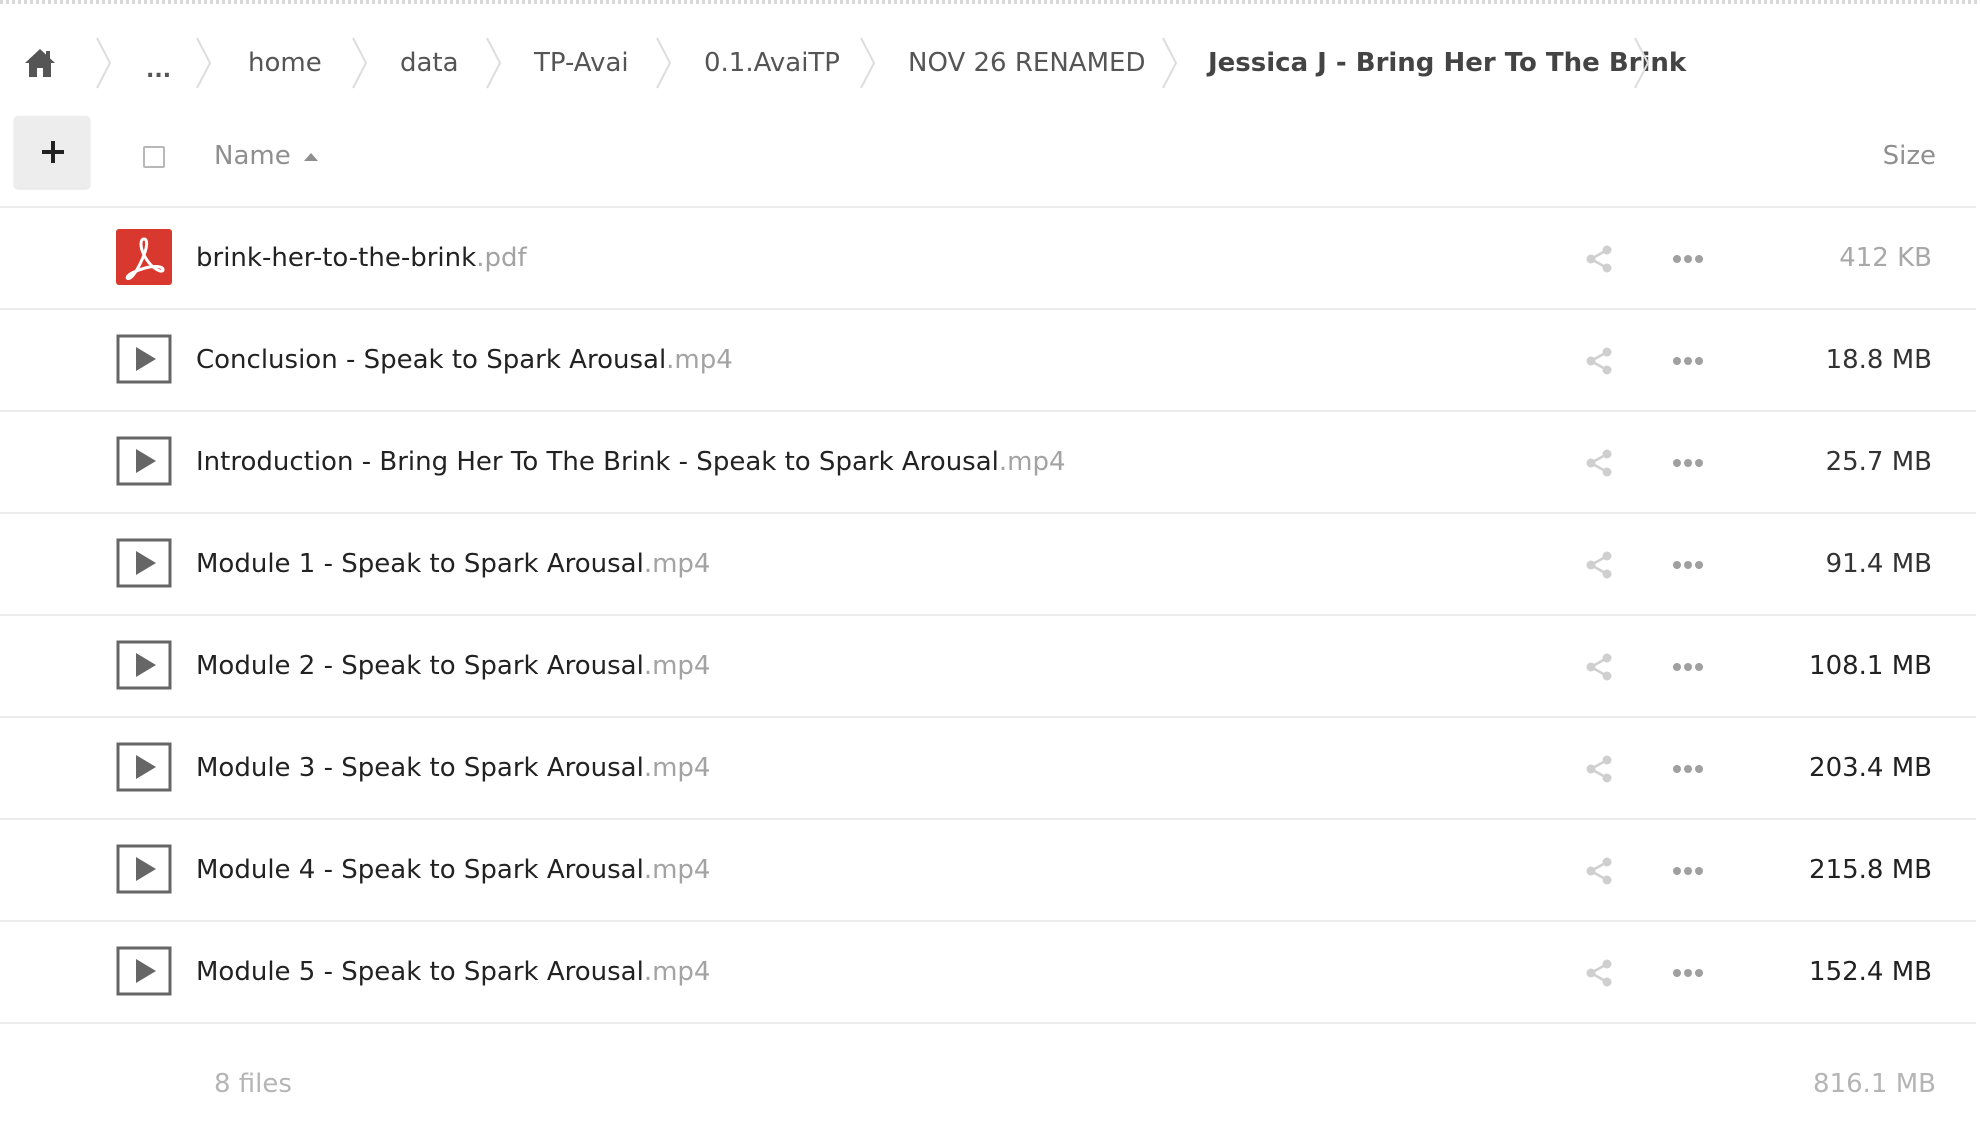  Describe the element at coordinates (1878, 564) in the screenshot. I see `file-size: 91.4 MB` at that location.